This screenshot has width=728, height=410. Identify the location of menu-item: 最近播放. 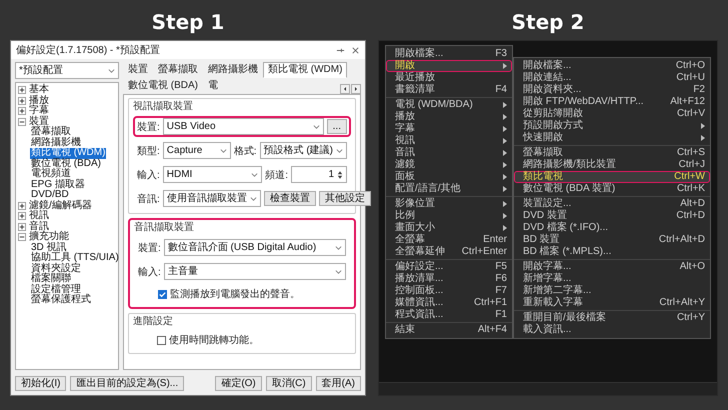
(449, 78).